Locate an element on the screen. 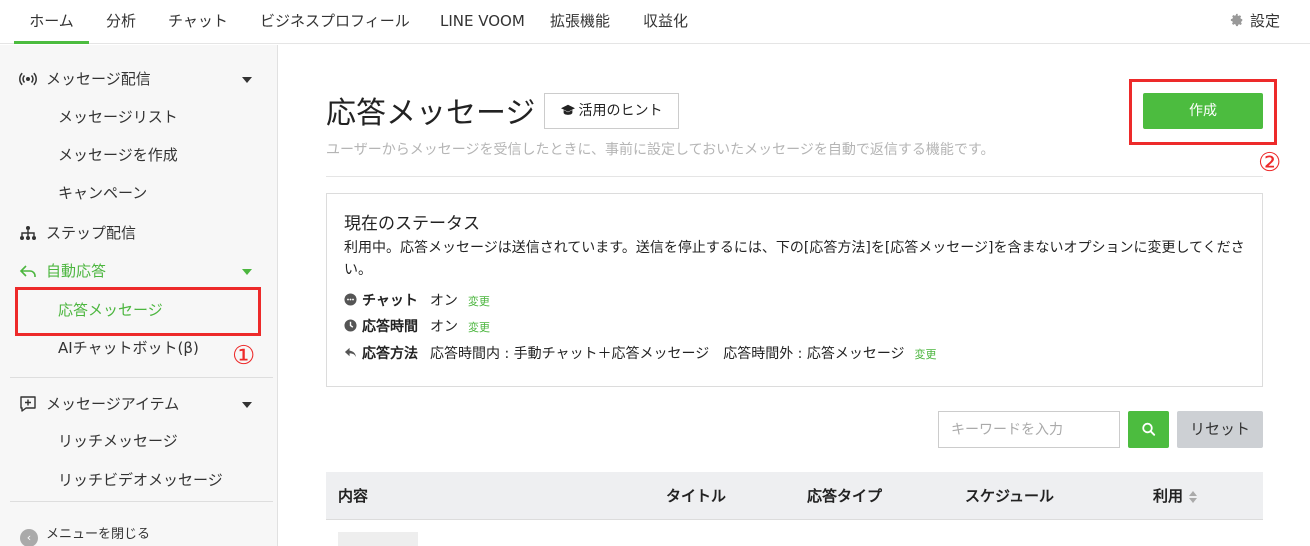  column-header-title: タイトル is located at coordinates (696, 496).